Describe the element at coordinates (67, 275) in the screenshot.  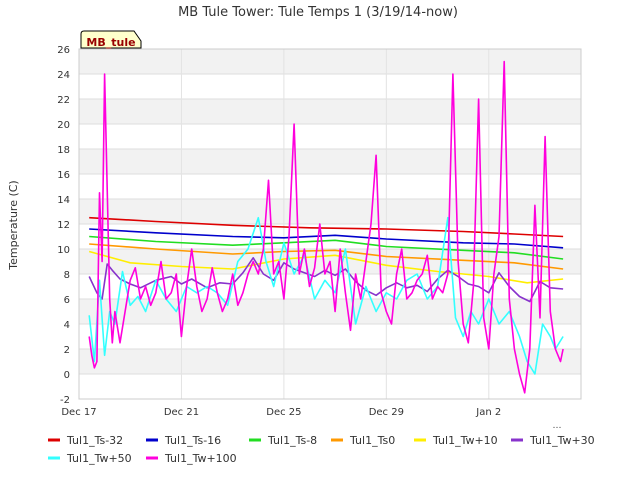
I see `y-tick-label: 8` at that location.